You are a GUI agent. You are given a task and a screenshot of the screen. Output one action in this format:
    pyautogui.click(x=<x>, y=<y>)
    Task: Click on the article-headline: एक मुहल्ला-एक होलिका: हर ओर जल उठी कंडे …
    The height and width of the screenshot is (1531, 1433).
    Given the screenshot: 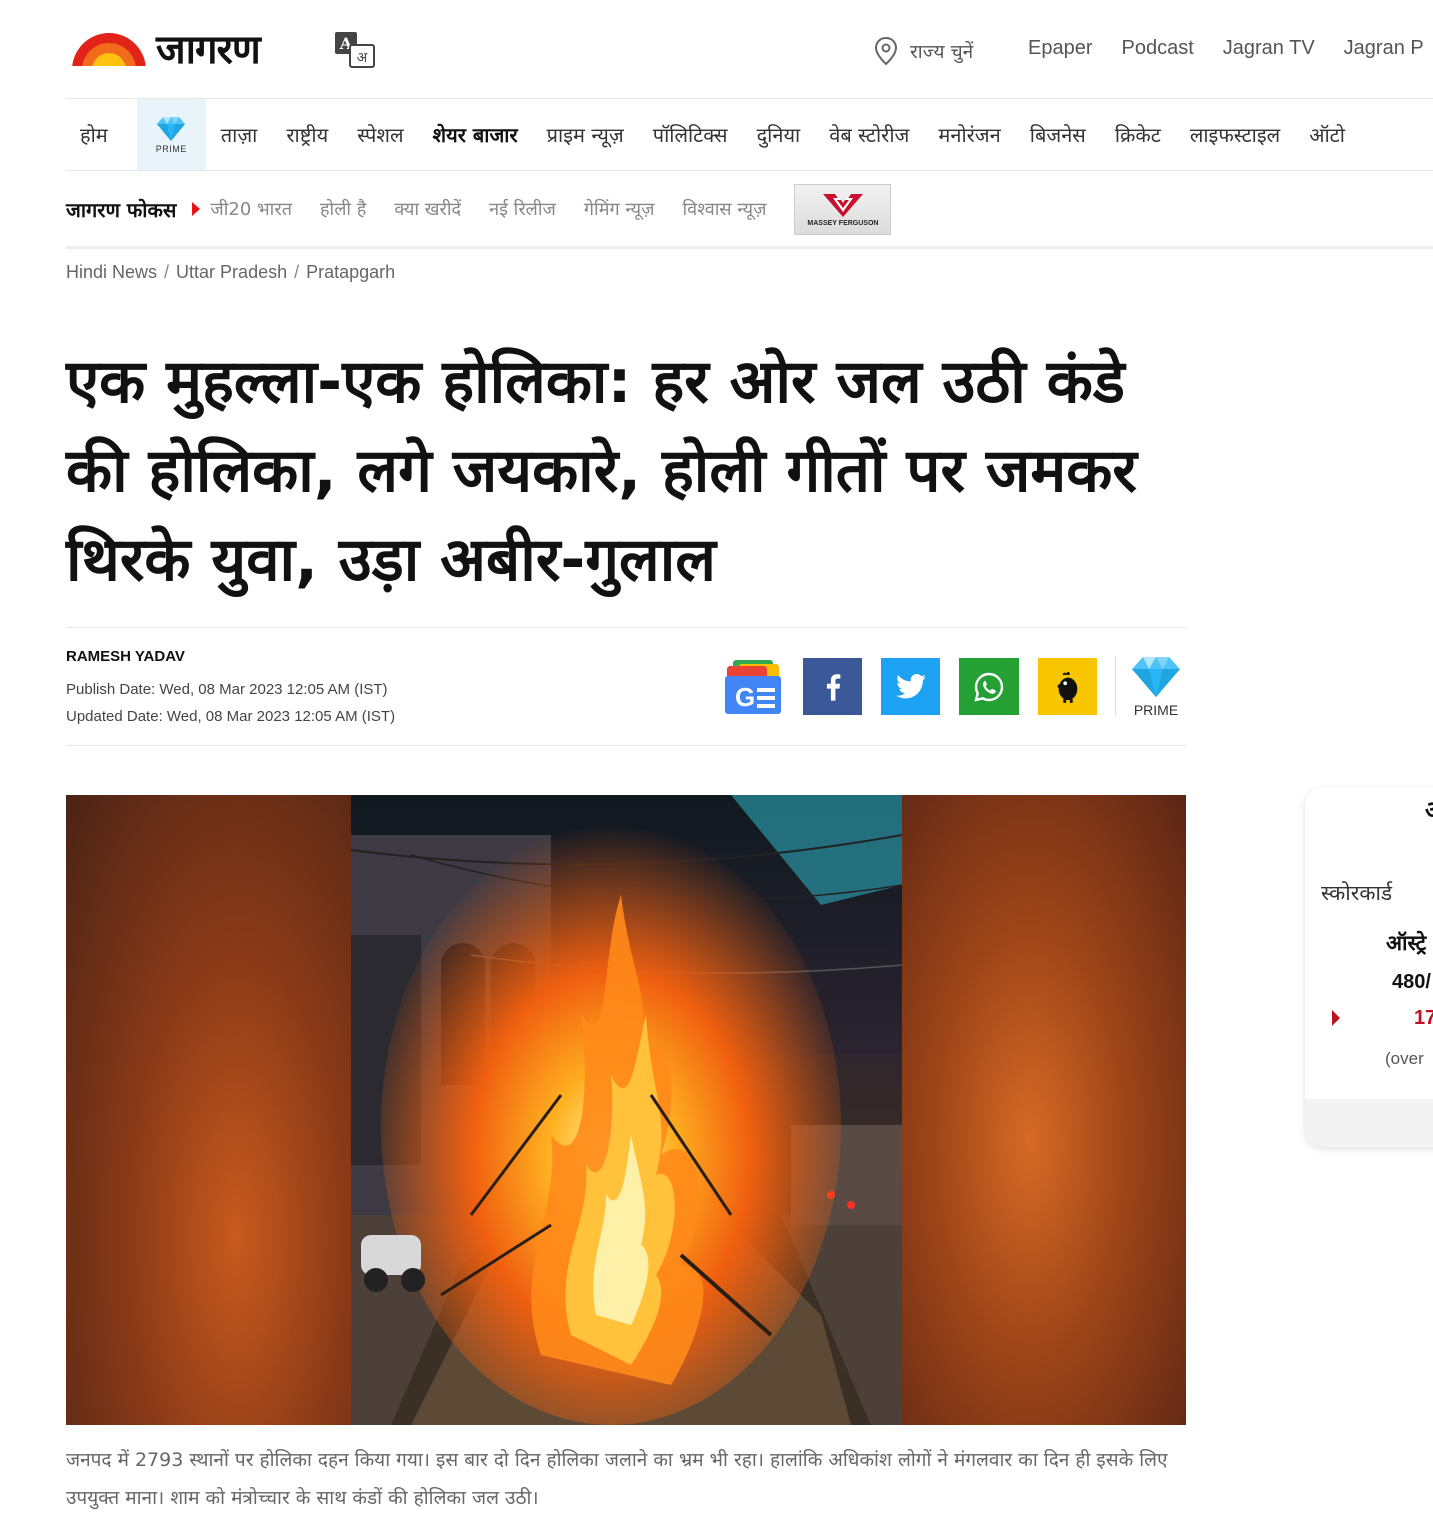 What is the action you would take?
    pyautogui.click(x=601, y=471)
    